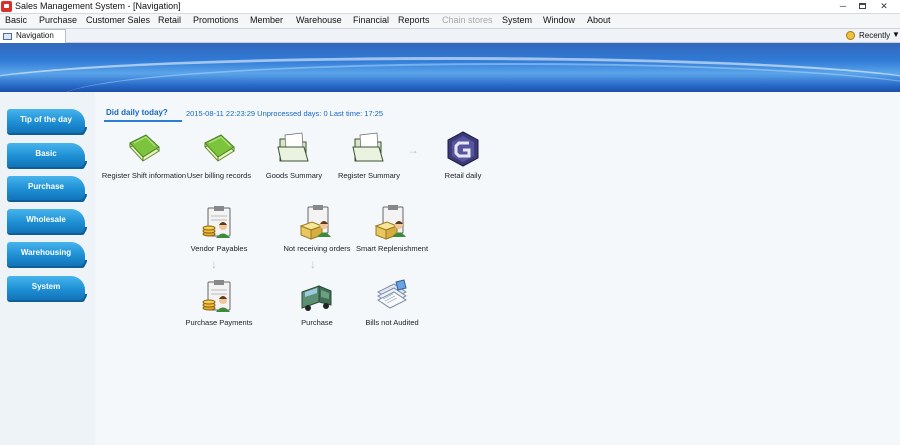 The height and width of the screenshot is (445, 900). What do you see at coordinates (143, 121) in the screenshot?
I see `title-underline` at bounding box center [143, 121].